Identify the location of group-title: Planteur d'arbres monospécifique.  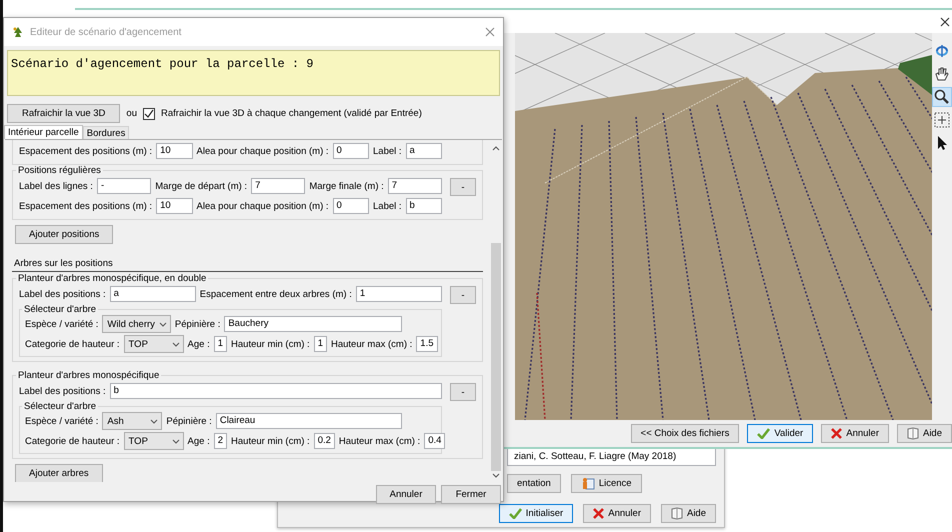
(88, 375).